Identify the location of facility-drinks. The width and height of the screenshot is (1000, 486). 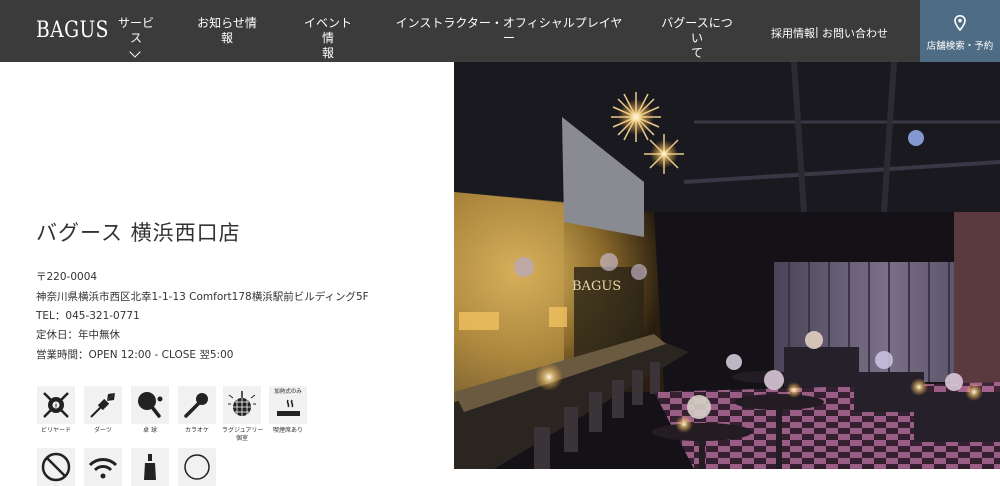
(150, 467).